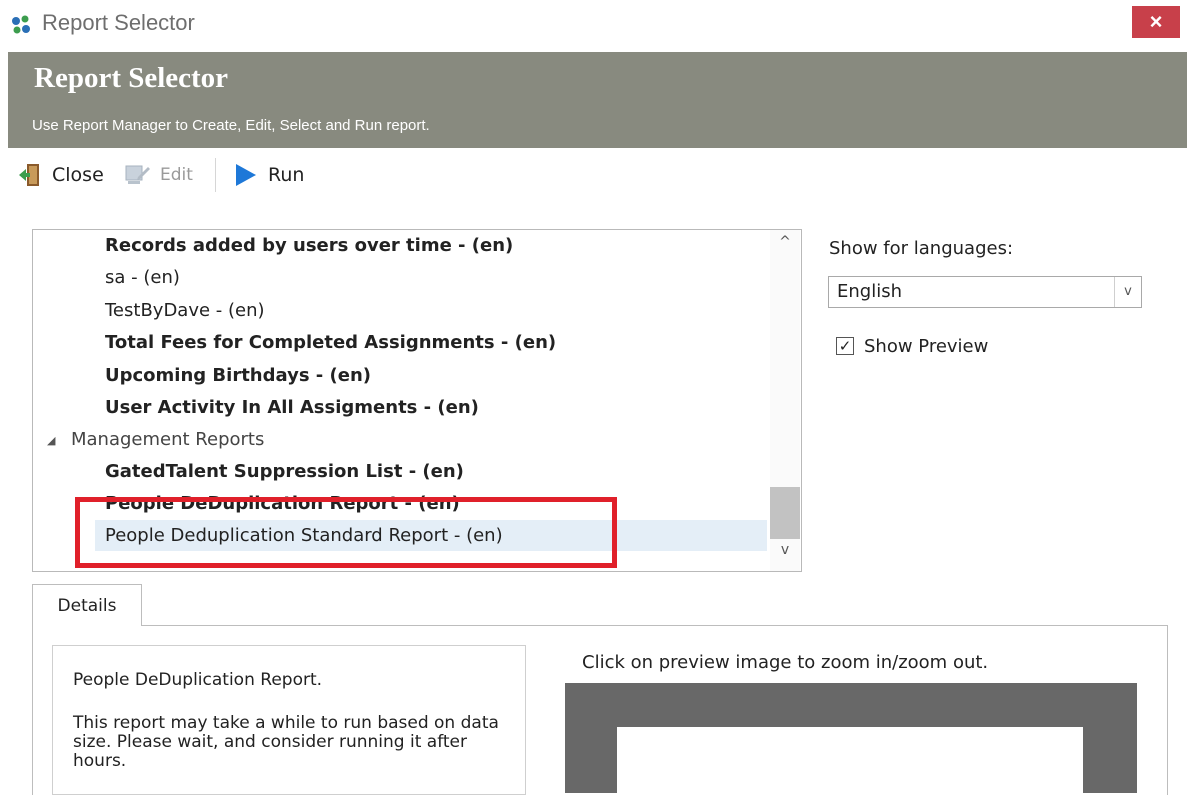 The height and width of the screenshot is (797, 1187). Describe the element at coordinates (29, 175) in the screenshot. I see `exit-door-icon` at that location.